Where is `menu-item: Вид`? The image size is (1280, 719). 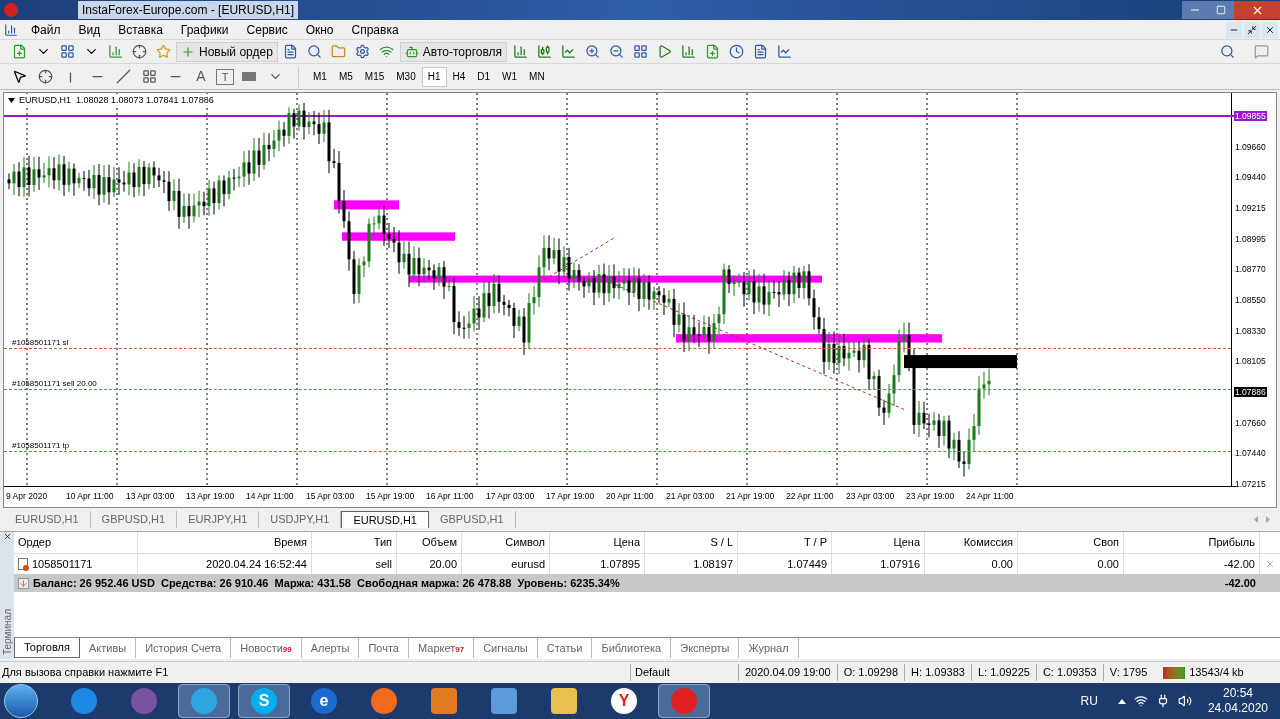 menu-item: Вид is located at coordinates (89, 29).